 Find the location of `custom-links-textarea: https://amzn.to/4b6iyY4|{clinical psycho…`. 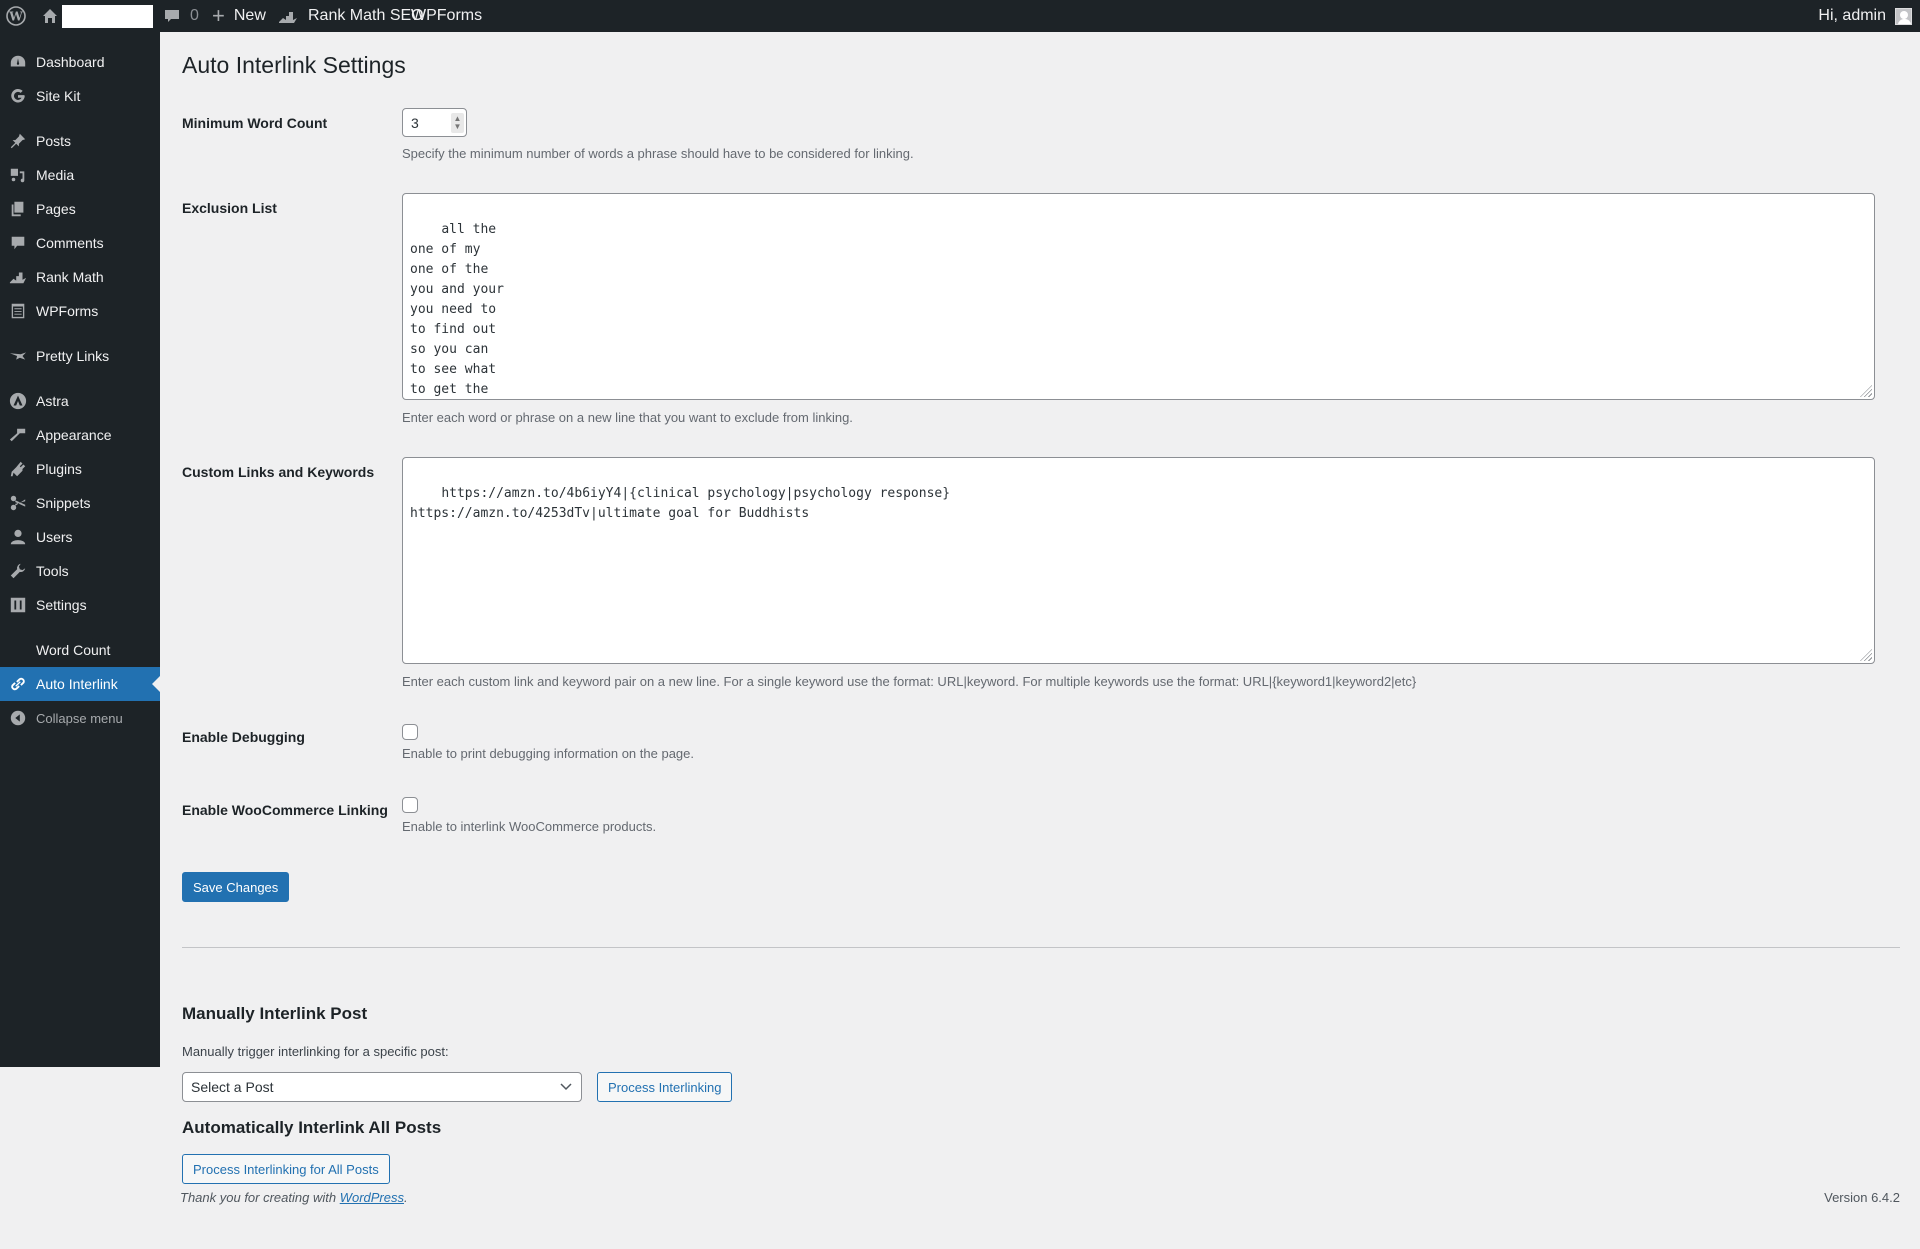

custom-links-textarea: https://amzn.to/4b6iyY4|{clinical psycho… is located at coordinates (1138, 560).